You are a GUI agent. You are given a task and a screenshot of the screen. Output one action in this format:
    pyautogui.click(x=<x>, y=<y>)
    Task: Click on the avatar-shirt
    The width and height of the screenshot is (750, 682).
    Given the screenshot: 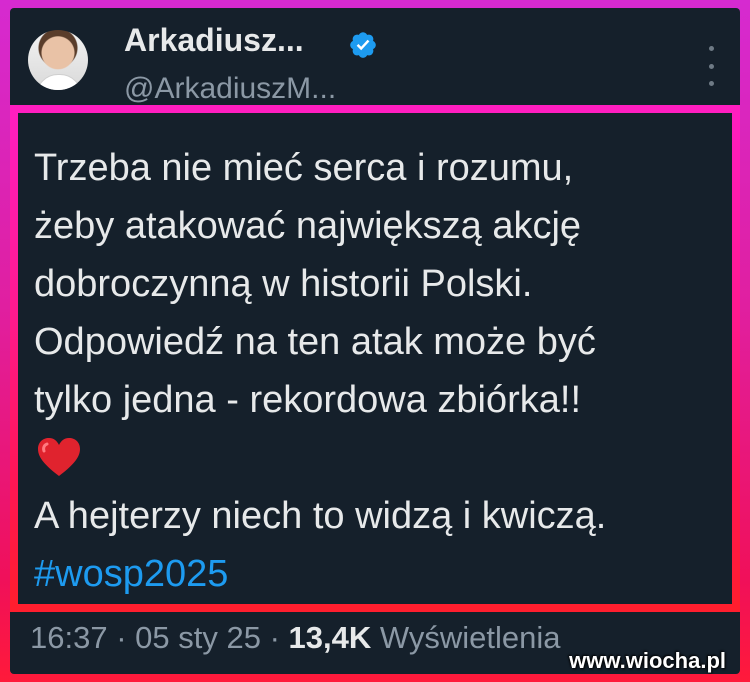 What is the action you would take?
    pyautogui.click(x=59, y=82)
    